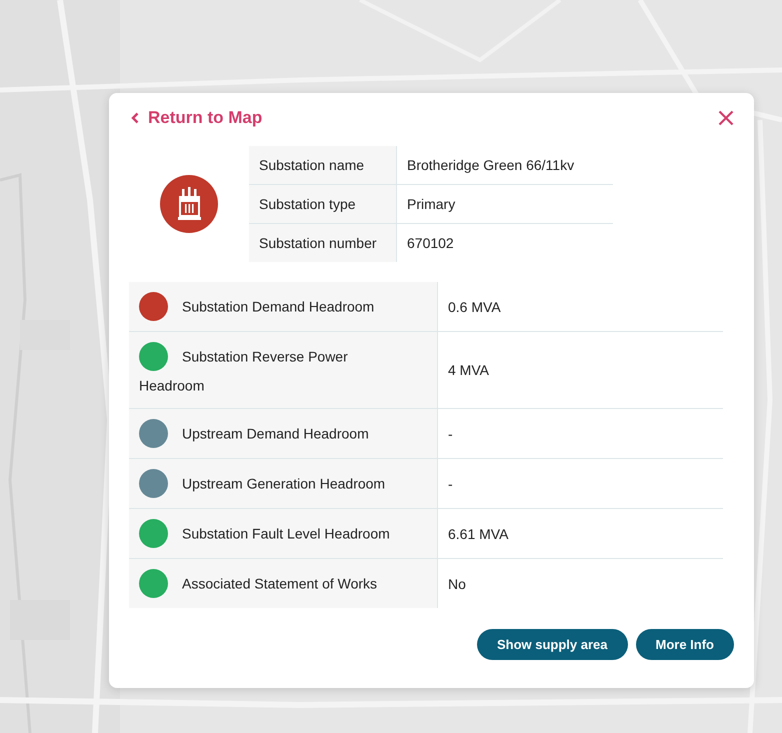 The width and height of the screenshot is (782, 733). What do you see at coordinates (580, 307) in the screenshot?
I see `metric-value: 0.6 MVA` at bounding box center [580, 307].